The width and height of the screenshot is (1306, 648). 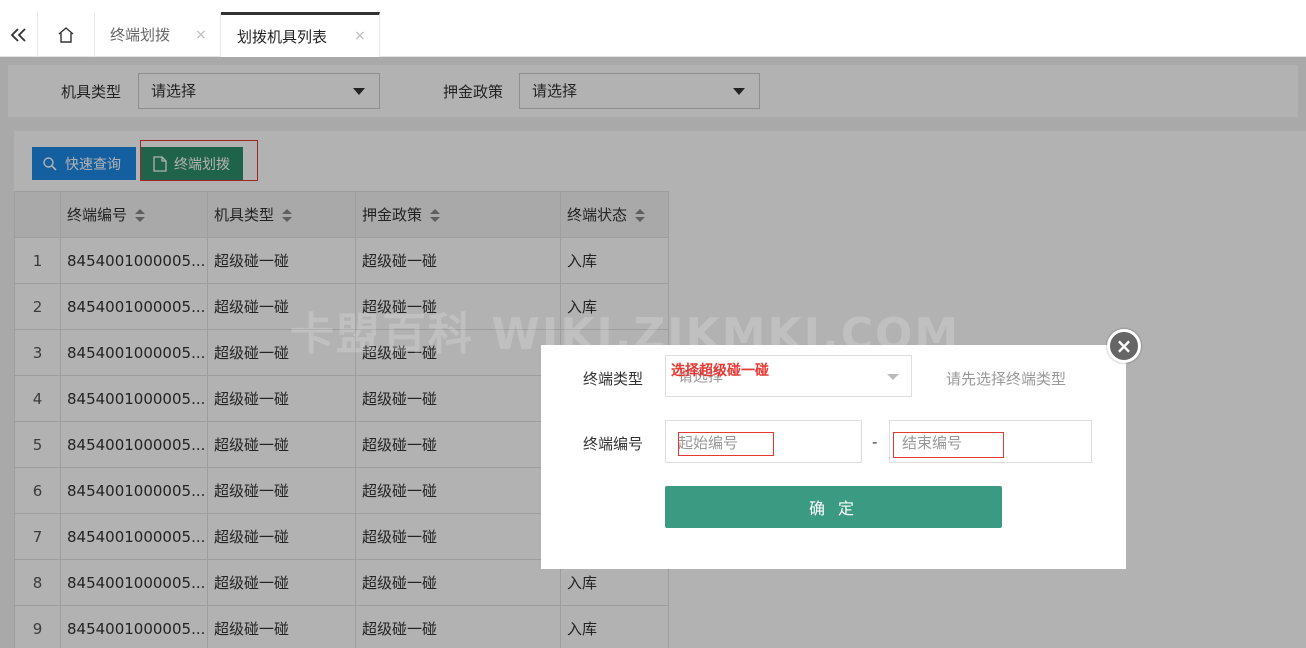 I want to click on annotation-text: 选择超级碰一碰, so click(x=720, y=371).